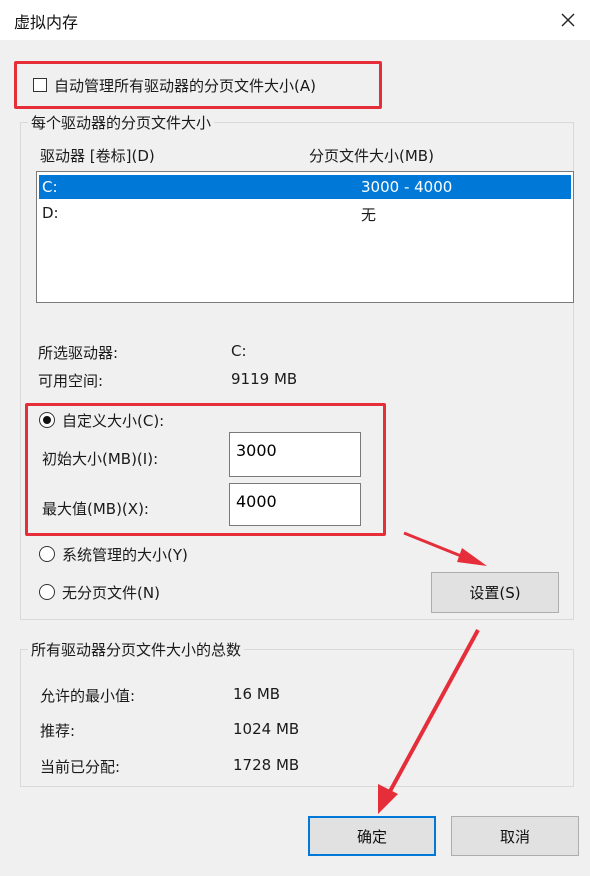 The image size is (590, 876). I want to click on annotation-arrows, so click(432, 672).